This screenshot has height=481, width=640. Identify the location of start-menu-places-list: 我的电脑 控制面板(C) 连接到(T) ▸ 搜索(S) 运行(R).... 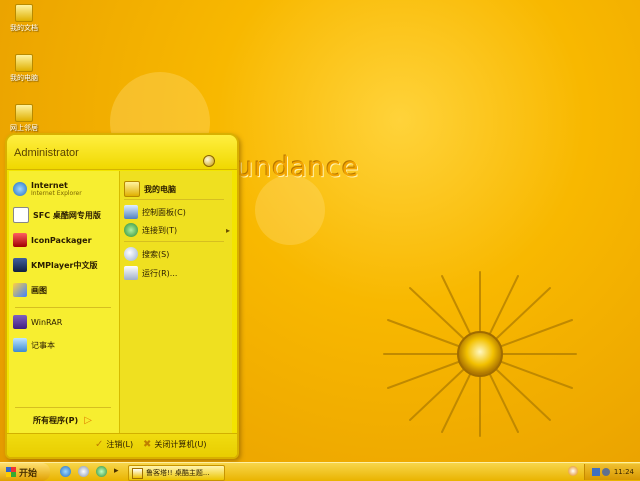
(176, 302).